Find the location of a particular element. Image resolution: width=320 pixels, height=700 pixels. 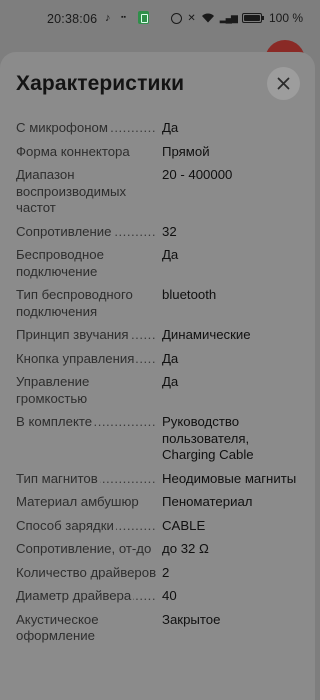

spec-row: Количество драйверов 2 is located at coordinates (161, 573).